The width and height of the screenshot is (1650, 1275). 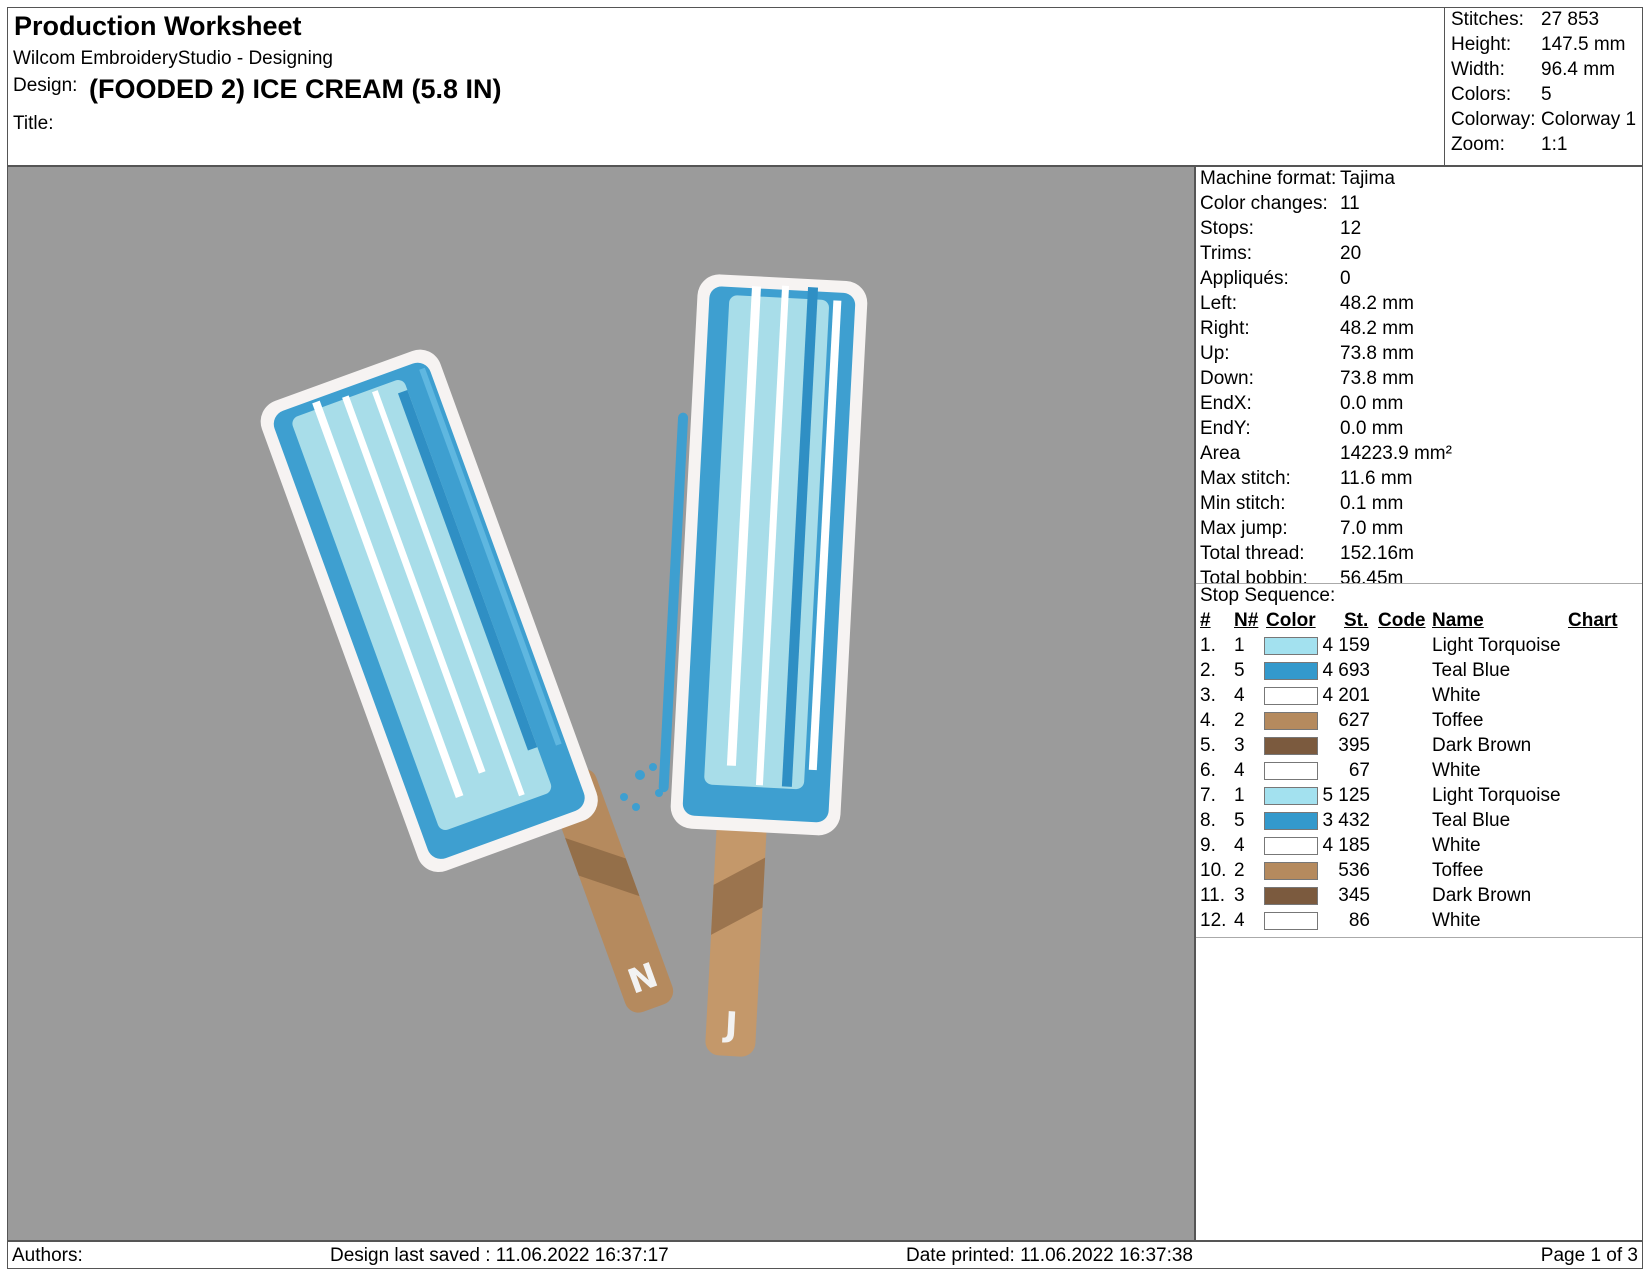 I want to click on stop-color-name: Teal Blue, so click(x=1471, y=820).